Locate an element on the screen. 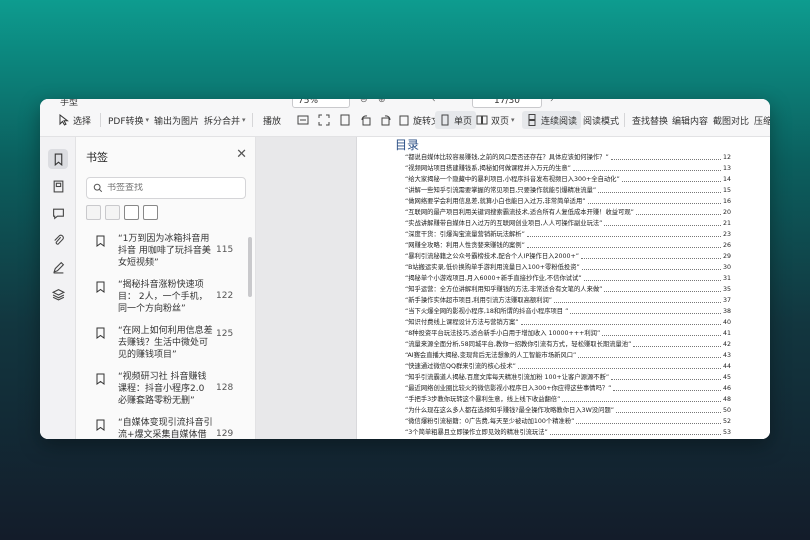  toc-row: “知乎引流霸道人揭秘,百度文库每天精准引流加粉 100+让客户源源不断” 45 is located at coordinates (568, 378).